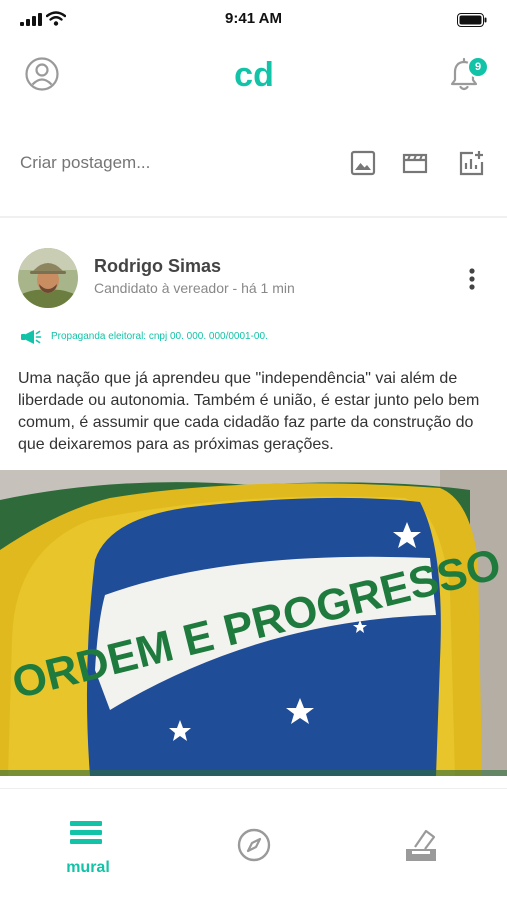 The height and width of the screenshot is (900, 507). What do you see at coordinates (157, 266) in the screenshot?
I see `author-name: Rodrigo Simas` at bounding box center [157, 266].